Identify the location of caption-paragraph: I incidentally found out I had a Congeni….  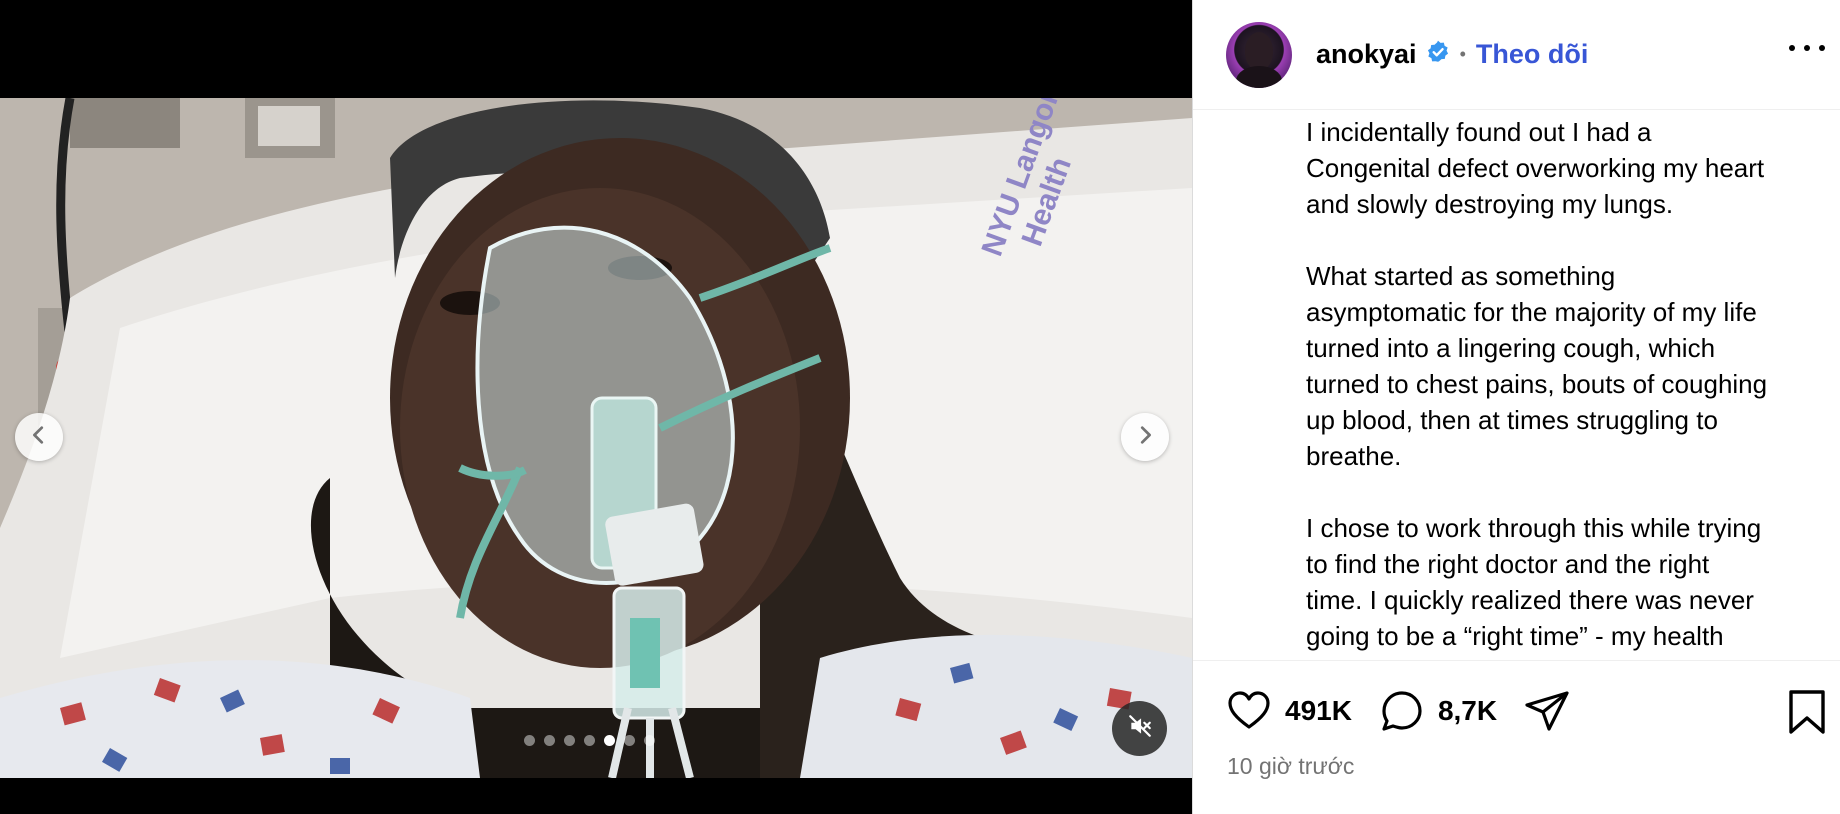
(1535, 168).